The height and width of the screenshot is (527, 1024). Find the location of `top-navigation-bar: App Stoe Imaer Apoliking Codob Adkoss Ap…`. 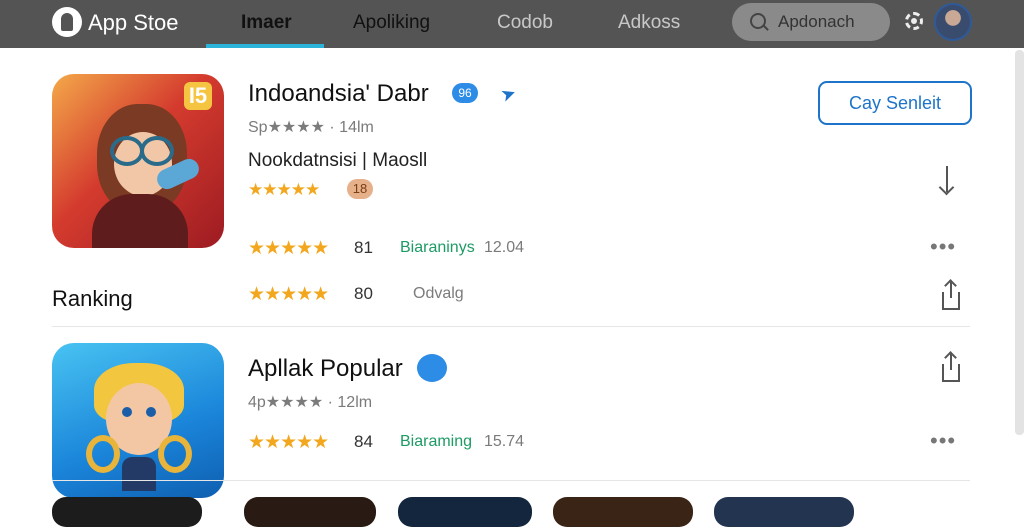

top-navigation-bar: App Stoe Imaer Apoliking Codob Adkoss Ap… is located at coordinates (512, 24).